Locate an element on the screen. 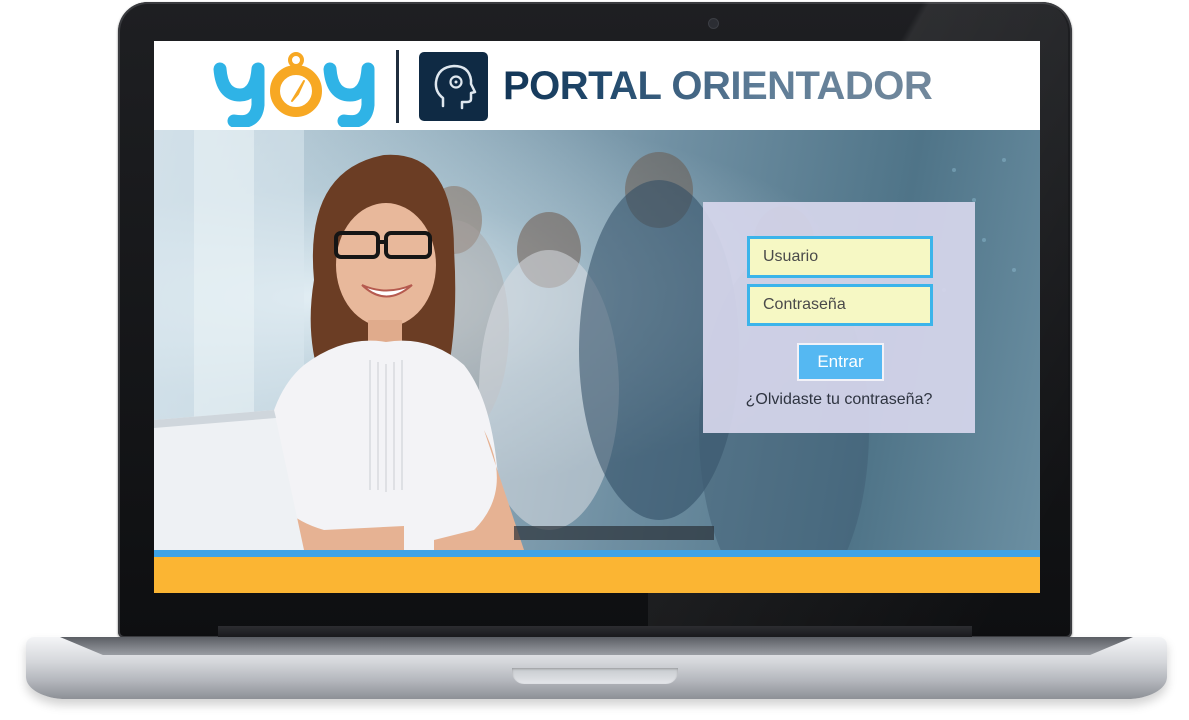 The width and height of the screenshot is (1189, 720). camera-icon is located at coordinates (713, 23).